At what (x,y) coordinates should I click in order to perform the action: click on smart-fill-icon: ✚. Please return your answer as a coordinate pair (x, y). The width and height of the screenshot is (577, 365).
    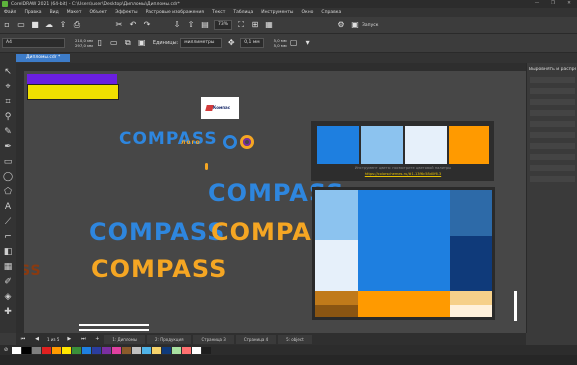
    Looking at the image, I should click on (8, 312).